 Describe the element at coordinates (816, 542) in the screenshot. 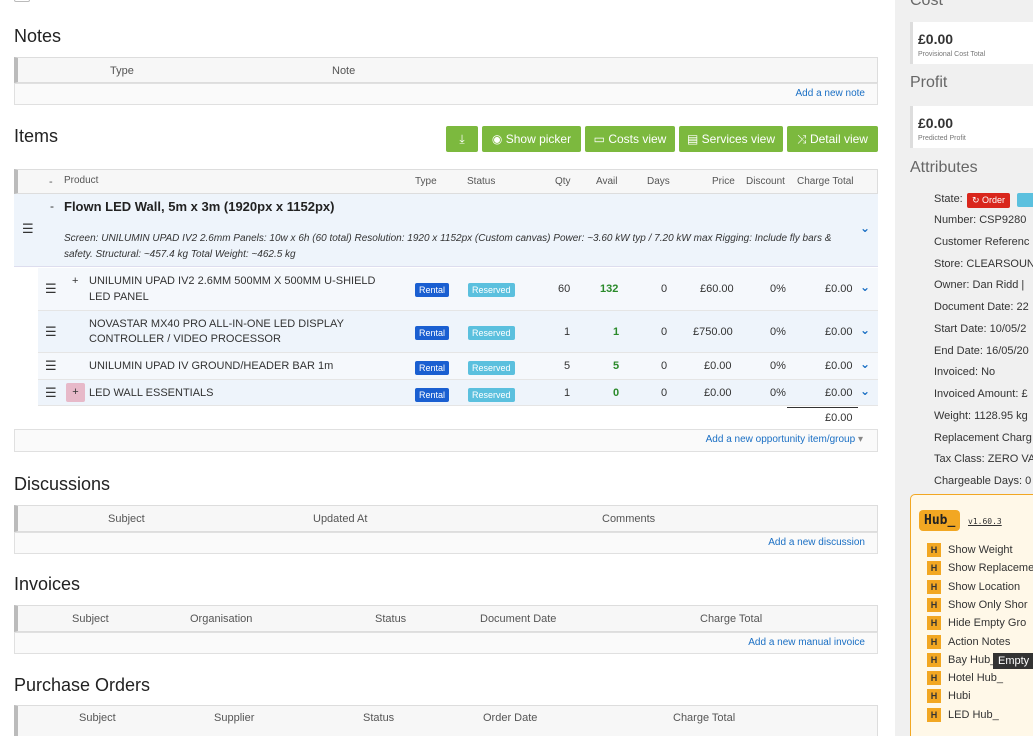

I see `add-discussion-link: Add a new discussion` at that location.